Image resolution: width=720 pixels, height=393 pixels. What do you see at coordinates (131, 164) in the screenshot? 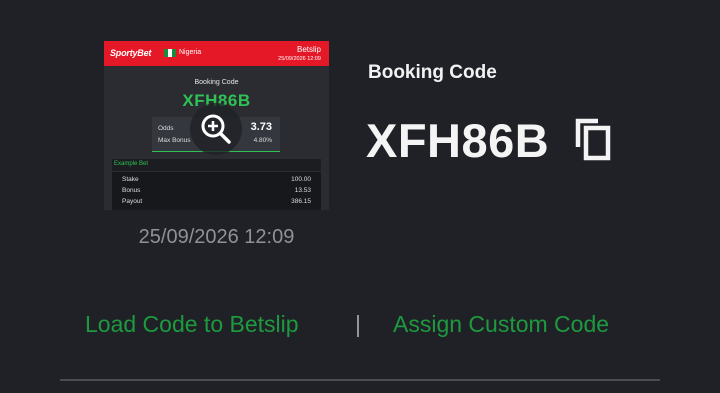
I see `example-bet-label: Example Bet` at bounding box center [131, 164].